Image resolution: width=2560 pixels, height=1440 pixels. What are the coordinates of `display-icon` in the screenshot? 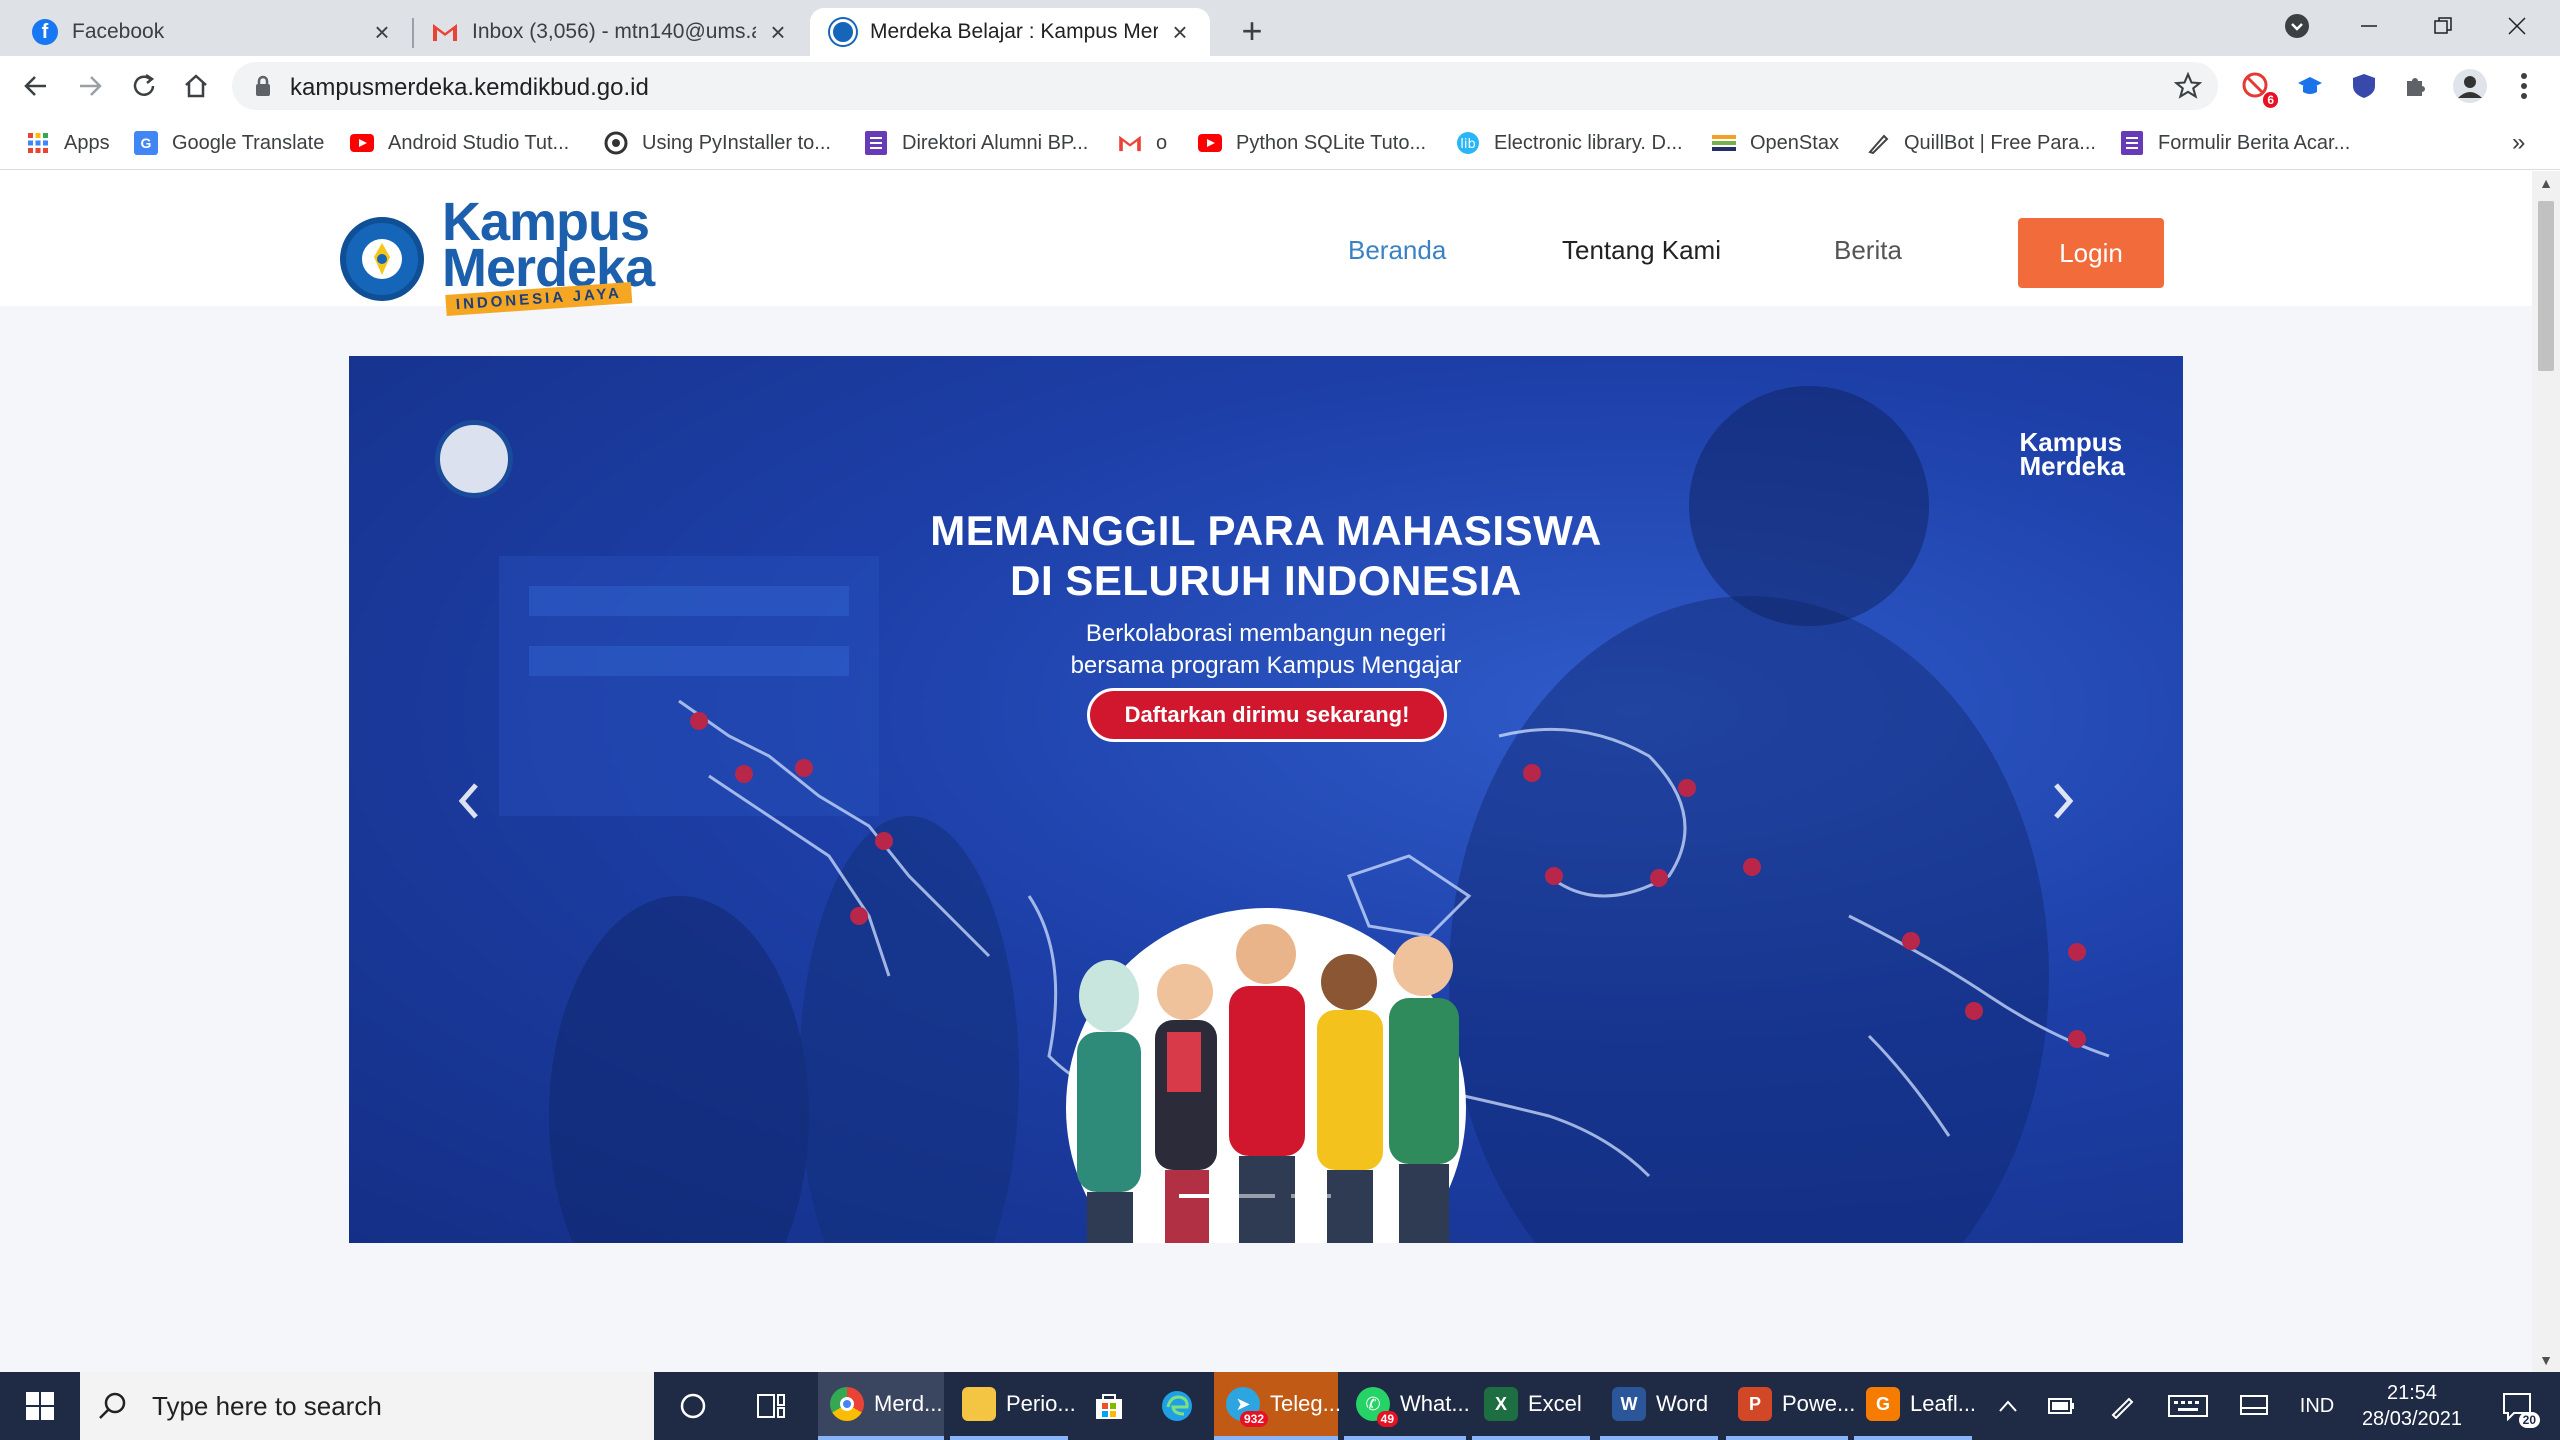 It's located at (2254, 1405).